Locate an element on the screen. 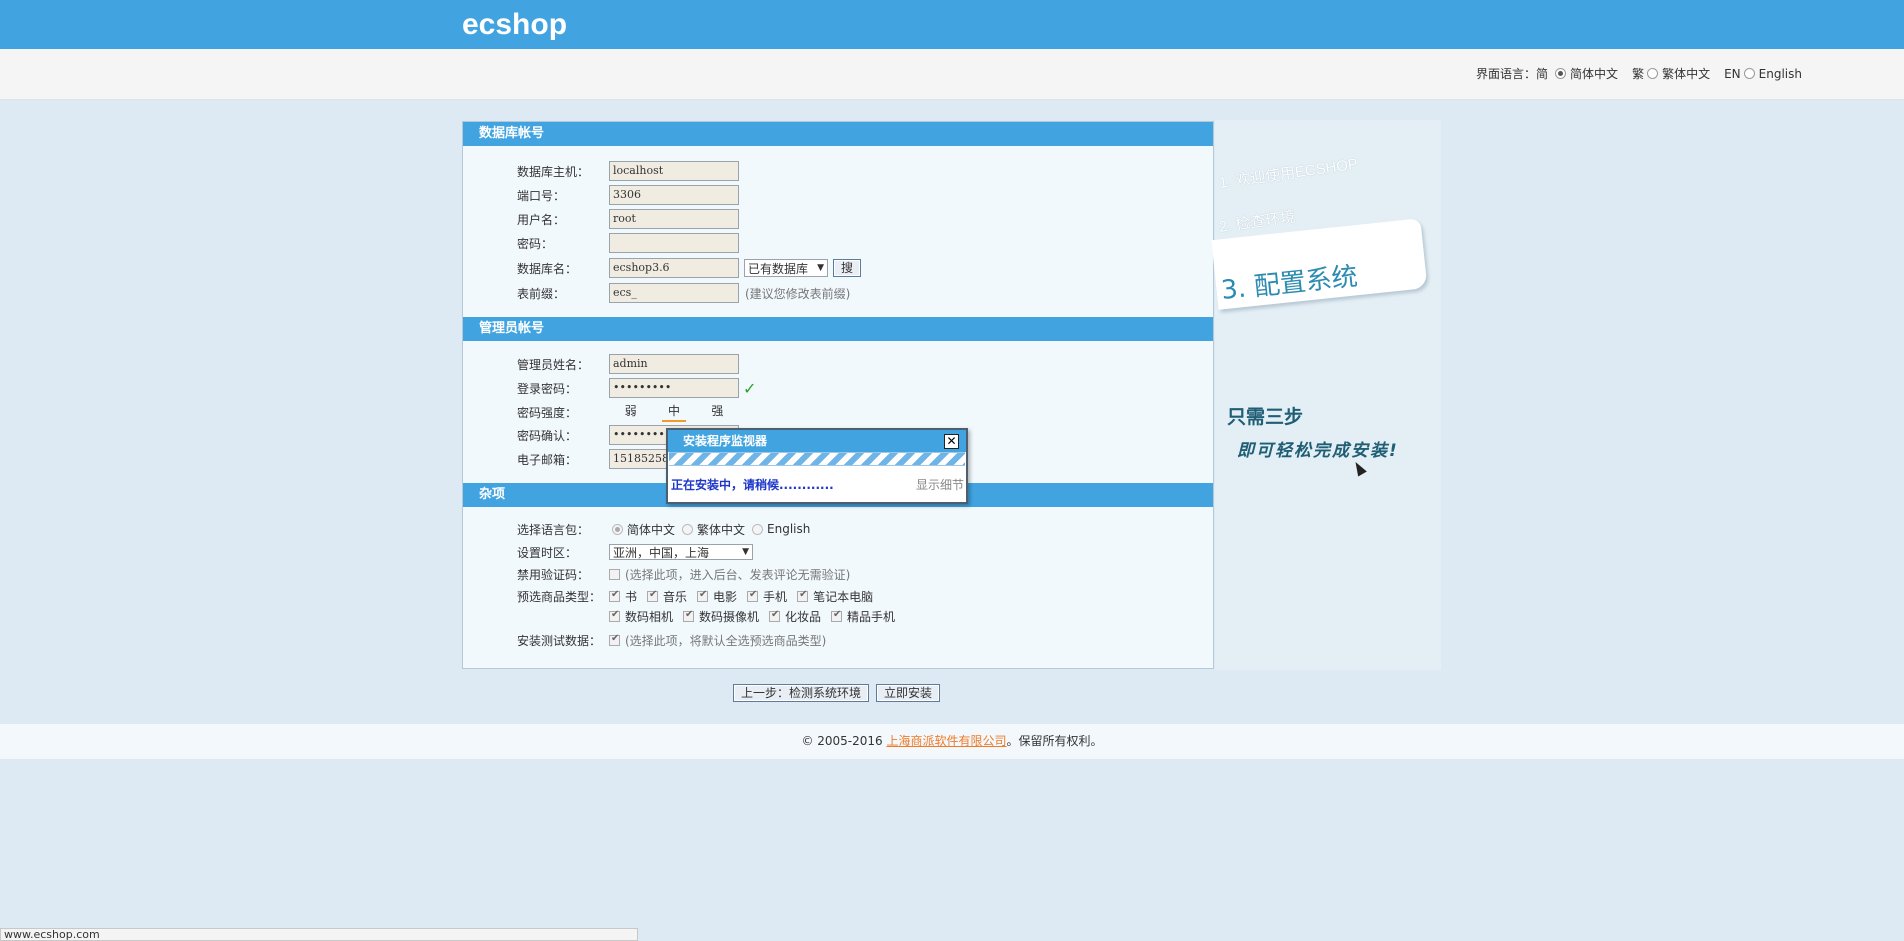  interface-language-label: 界面语言：简 is located at coordinates (1512, 74).